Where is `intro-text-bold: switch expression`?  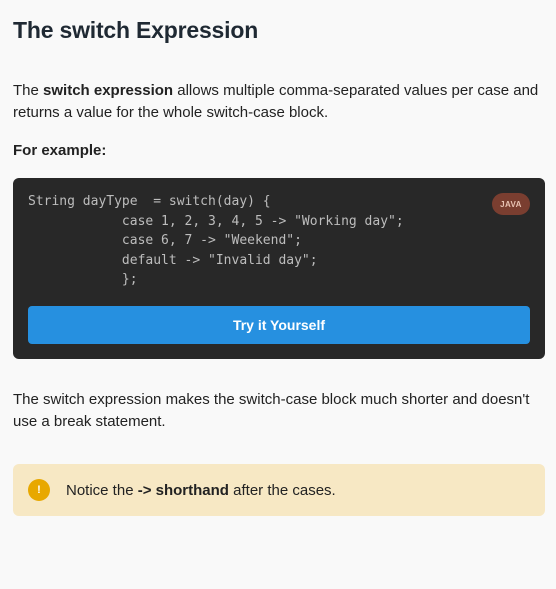
intro-text-bold: switch expression is located at coordinates (108, 90).